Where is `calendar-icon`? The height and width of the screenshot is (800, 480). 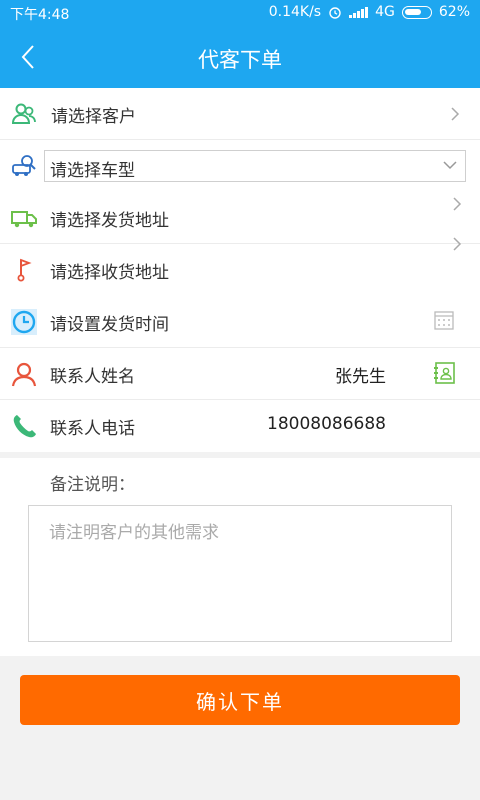
calendar-icon is located at coordinates (444, 320).